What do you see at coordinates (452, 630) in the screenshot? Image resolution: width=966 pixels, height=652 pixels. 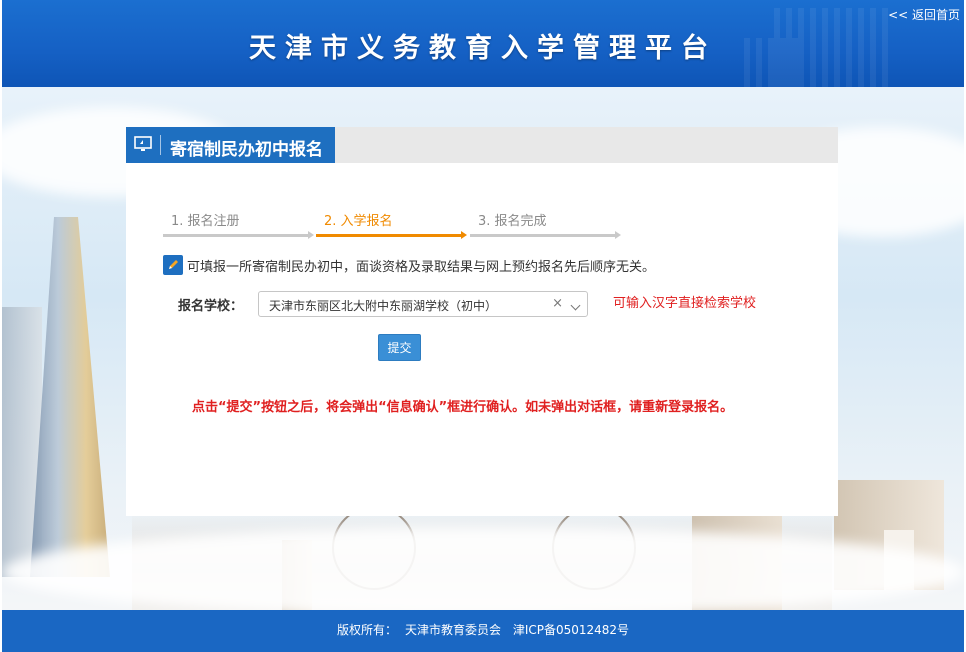 I see `copyright-owner: 天津市教育委员会` at bounding box center [452, 630].